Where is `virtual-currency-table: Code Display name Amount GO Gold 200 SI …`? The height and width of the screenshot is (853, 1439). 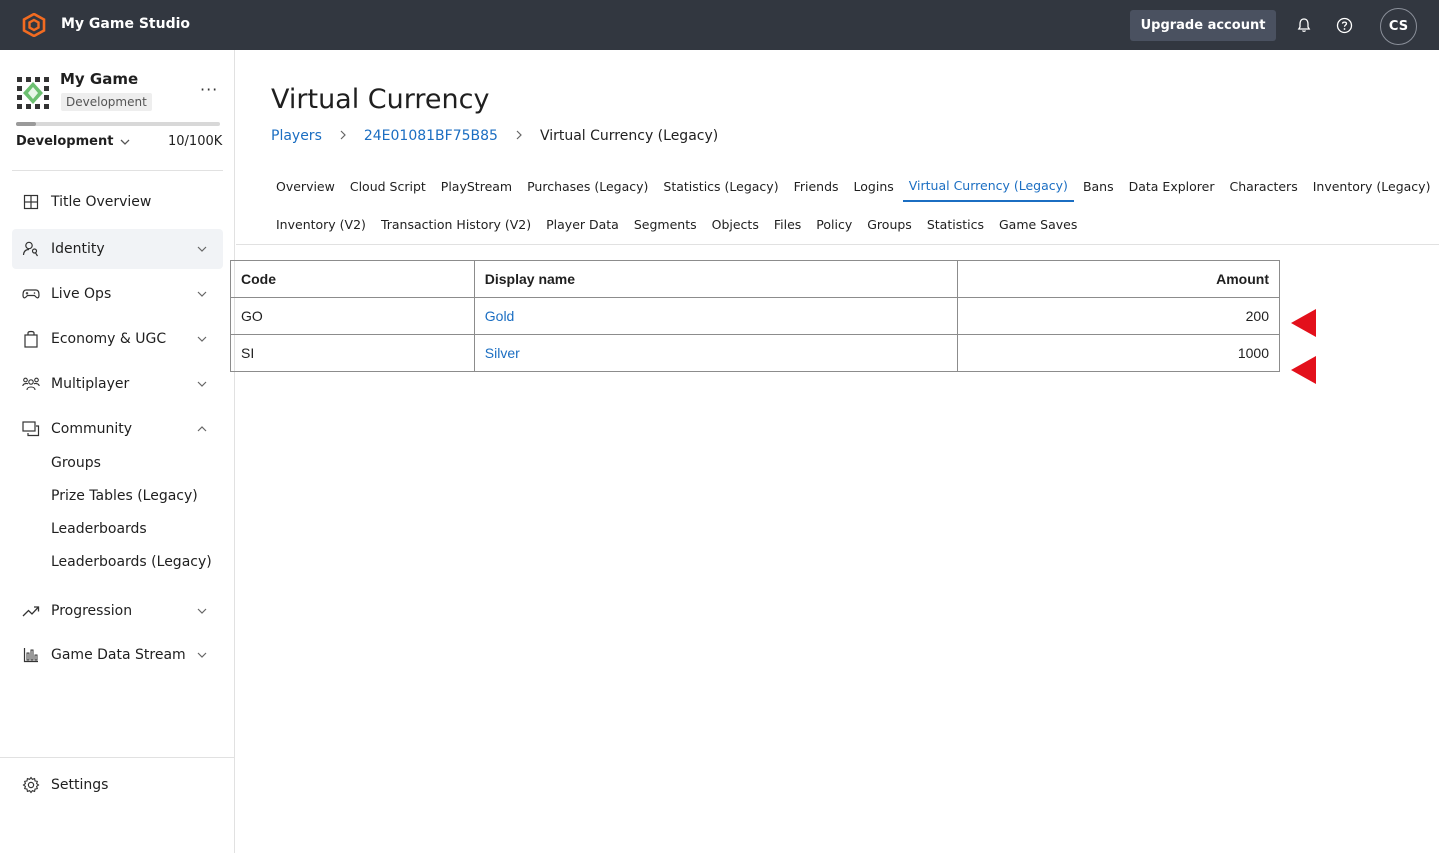
virtual-currency-table: Code Display name Amount GO Gold 200 SI … is located at coordinates (755, 316).